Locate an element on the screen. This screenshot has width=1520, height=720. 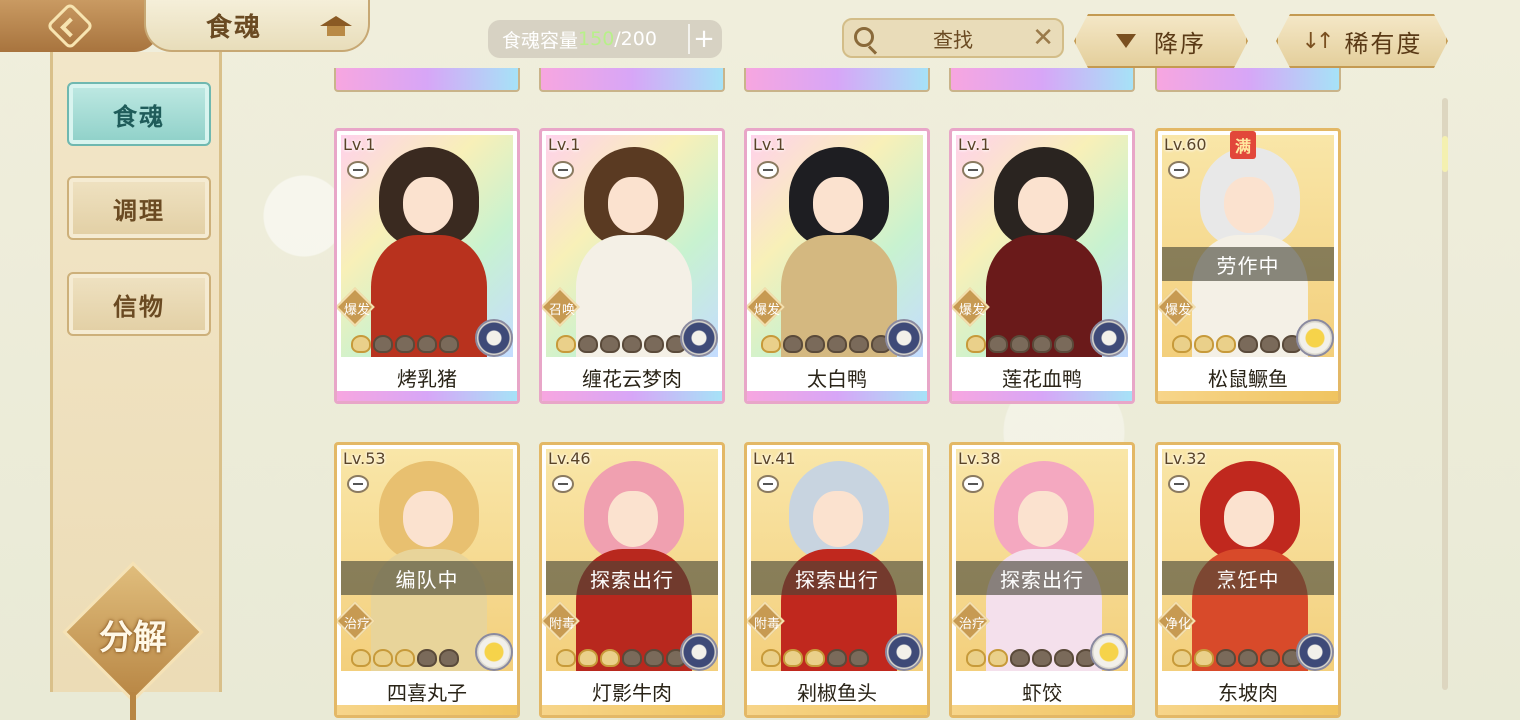
sort-down-icon is located at coordinates (1126, 41).